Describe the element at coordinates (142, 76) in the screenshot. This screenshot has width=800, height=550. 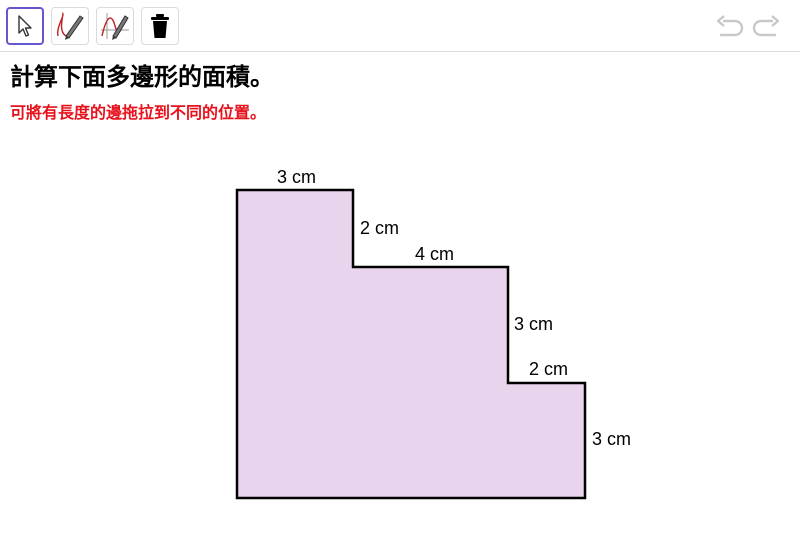
I see `question-title: 計算下面多邊形的面積。` at that location.